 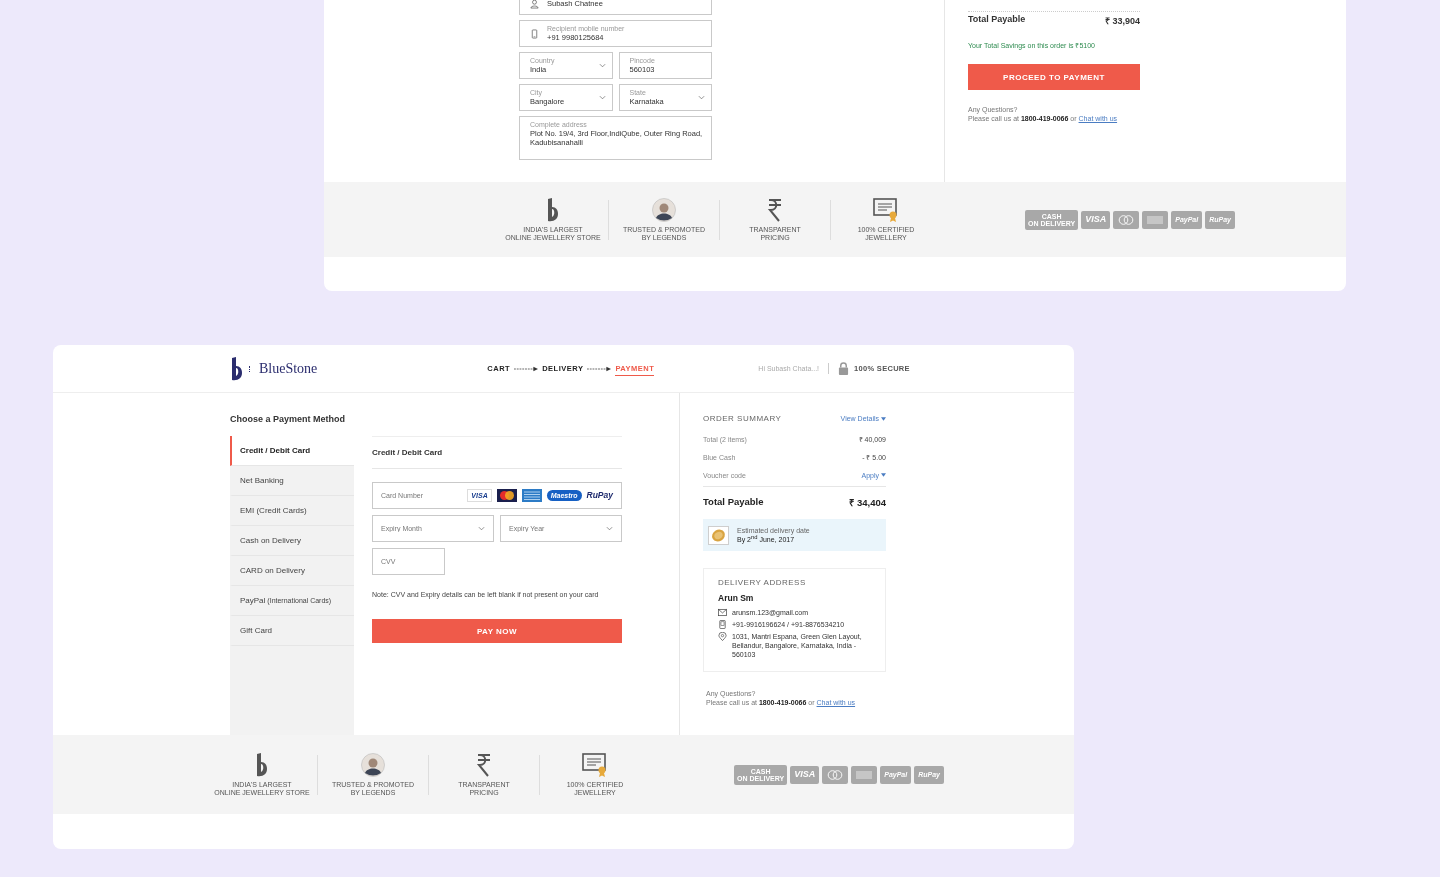 What do you see at coordinates (742, 418) in the screenshot?
I see `order-summary-title: ORDER SUMMARY` at bounding box center [742, 418].